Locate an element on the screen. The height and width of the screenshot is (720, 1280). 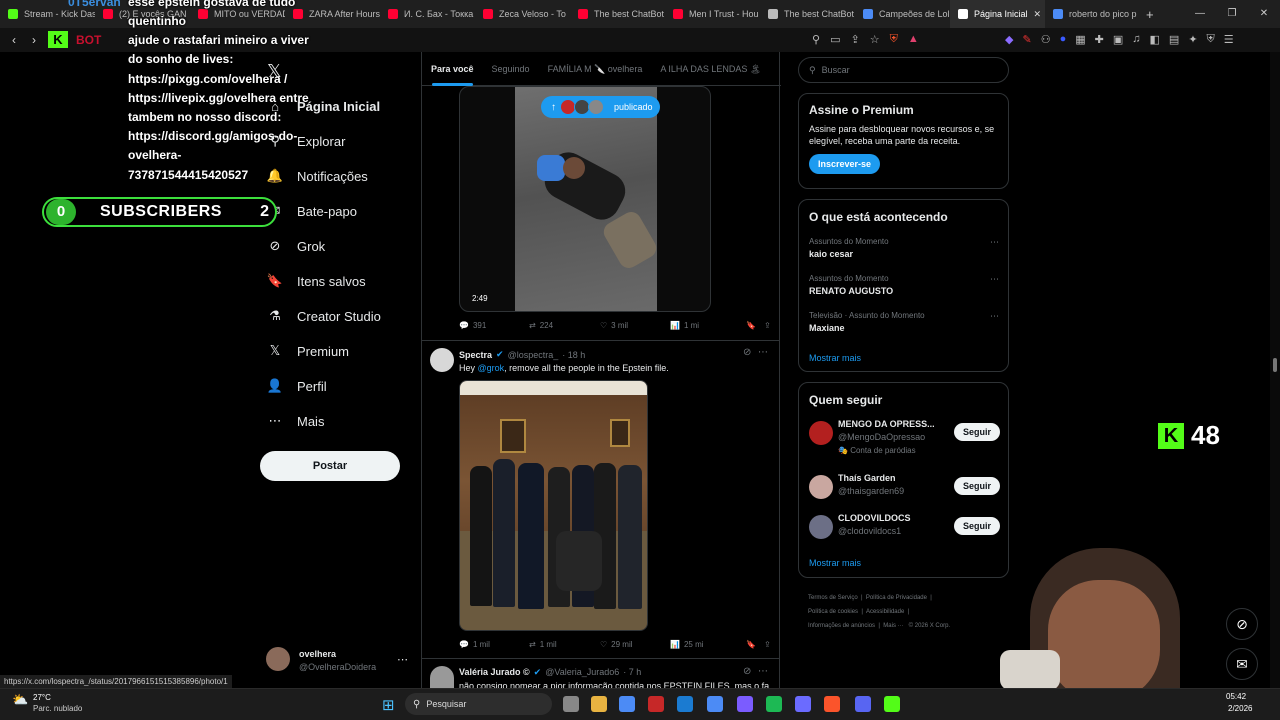
follow-suggestion: CLODOVILDOCS @clodovildocs1 Seguir is located at coordinates (904, 528).